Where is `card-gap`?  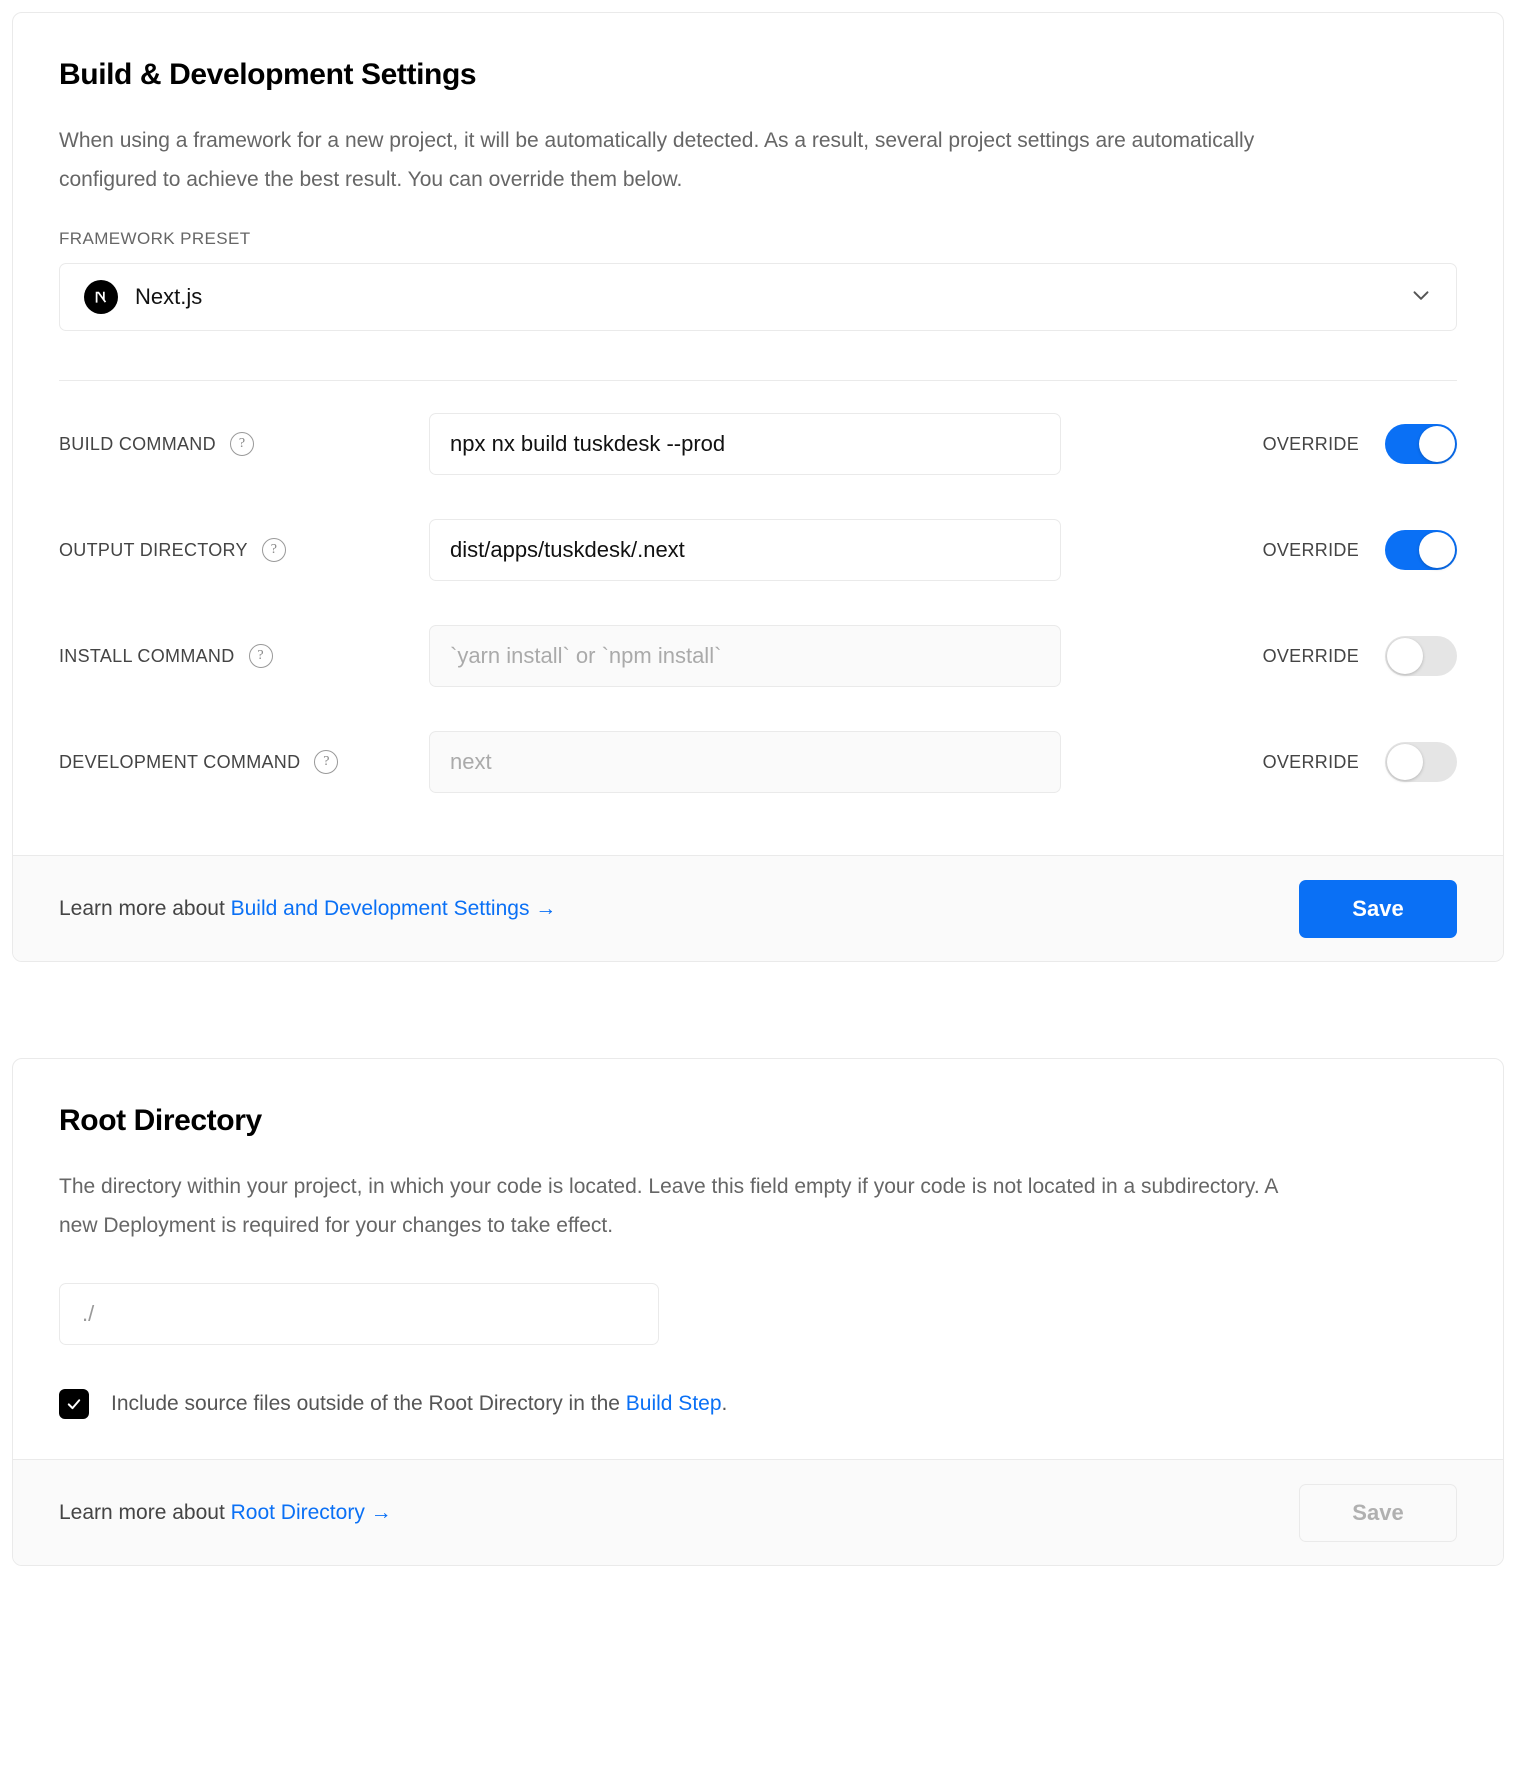 card-gap is located at coordinates (758, 1010).